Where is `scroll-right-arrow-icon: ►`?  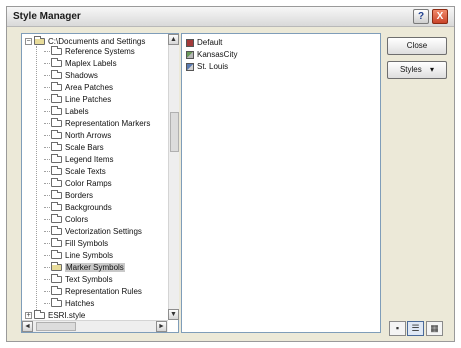
scroll-right-arrow-icon: ► is located at coordinates (161, 326).